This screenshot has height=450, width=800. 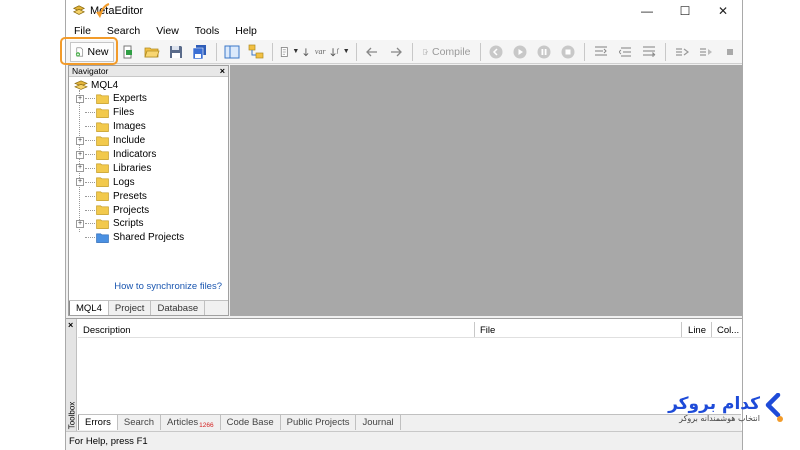 I want to click on save-all-button, so click(x=200, y=52).